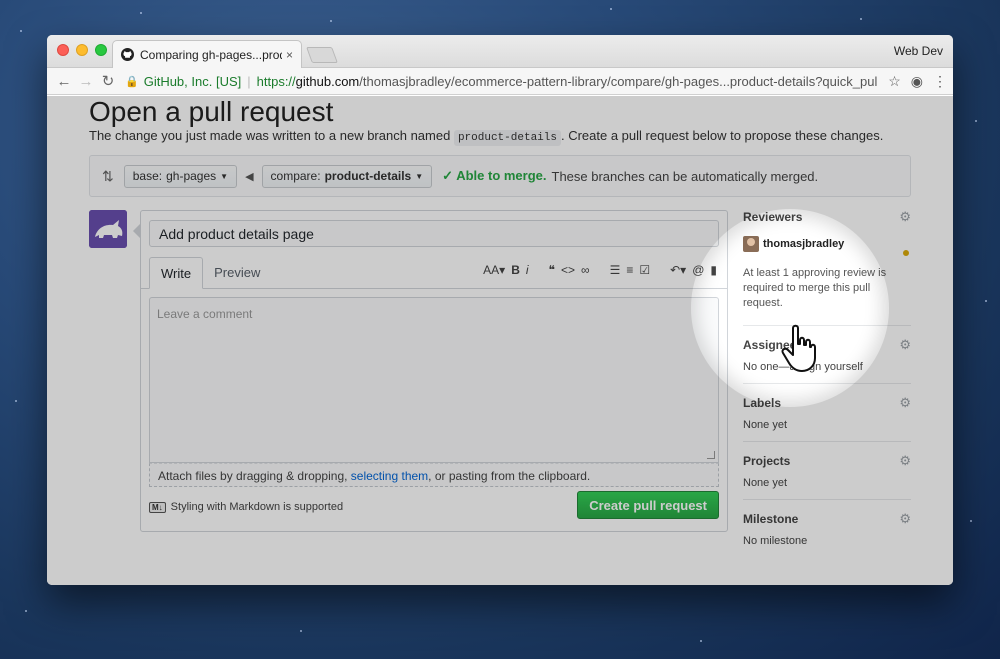 The height and width of the screenshot is (659, 1000). I want to click on select-files-link: selecting them, so click(389, 476).